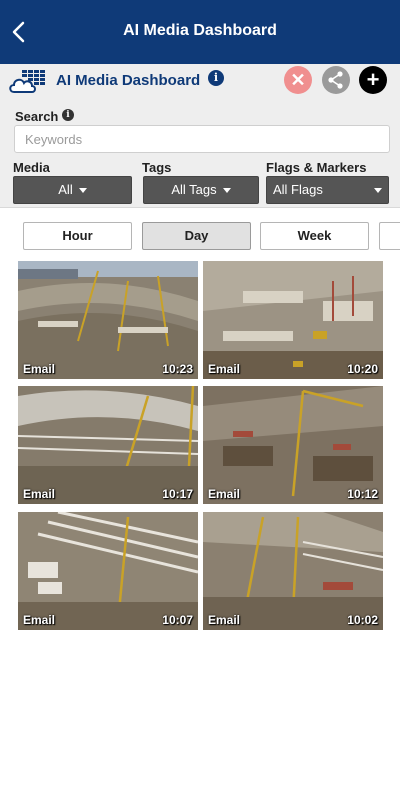 This screenshot has width=400, height=800. What do you see at coordinates (196, 236) in the screenshot?
I see `tab-day: Day` at bounding box center [196, 236].